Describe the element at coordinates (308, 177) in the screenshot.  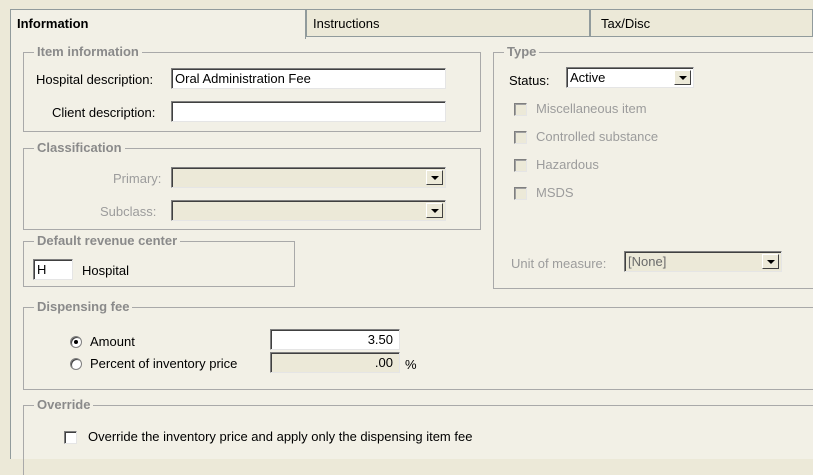
I see `primary-select` at that location.